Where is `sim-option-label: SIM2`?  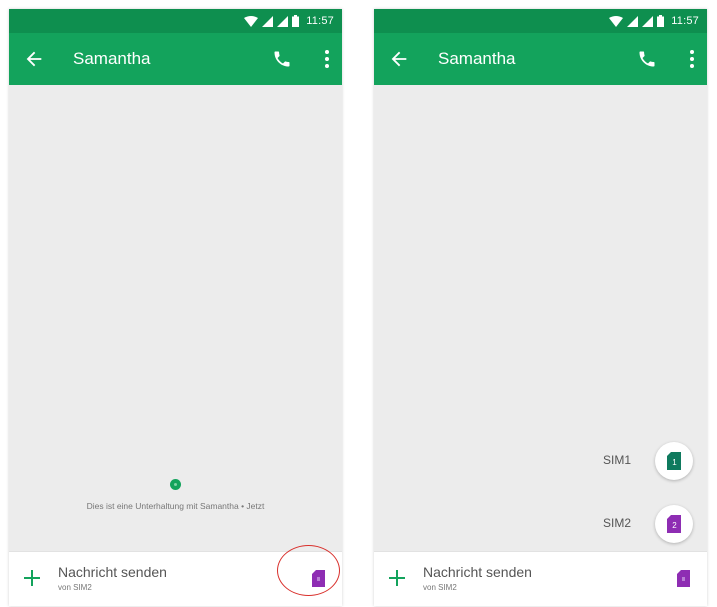 sim-option-label: SIM2 is located at coordinates (616, 523).